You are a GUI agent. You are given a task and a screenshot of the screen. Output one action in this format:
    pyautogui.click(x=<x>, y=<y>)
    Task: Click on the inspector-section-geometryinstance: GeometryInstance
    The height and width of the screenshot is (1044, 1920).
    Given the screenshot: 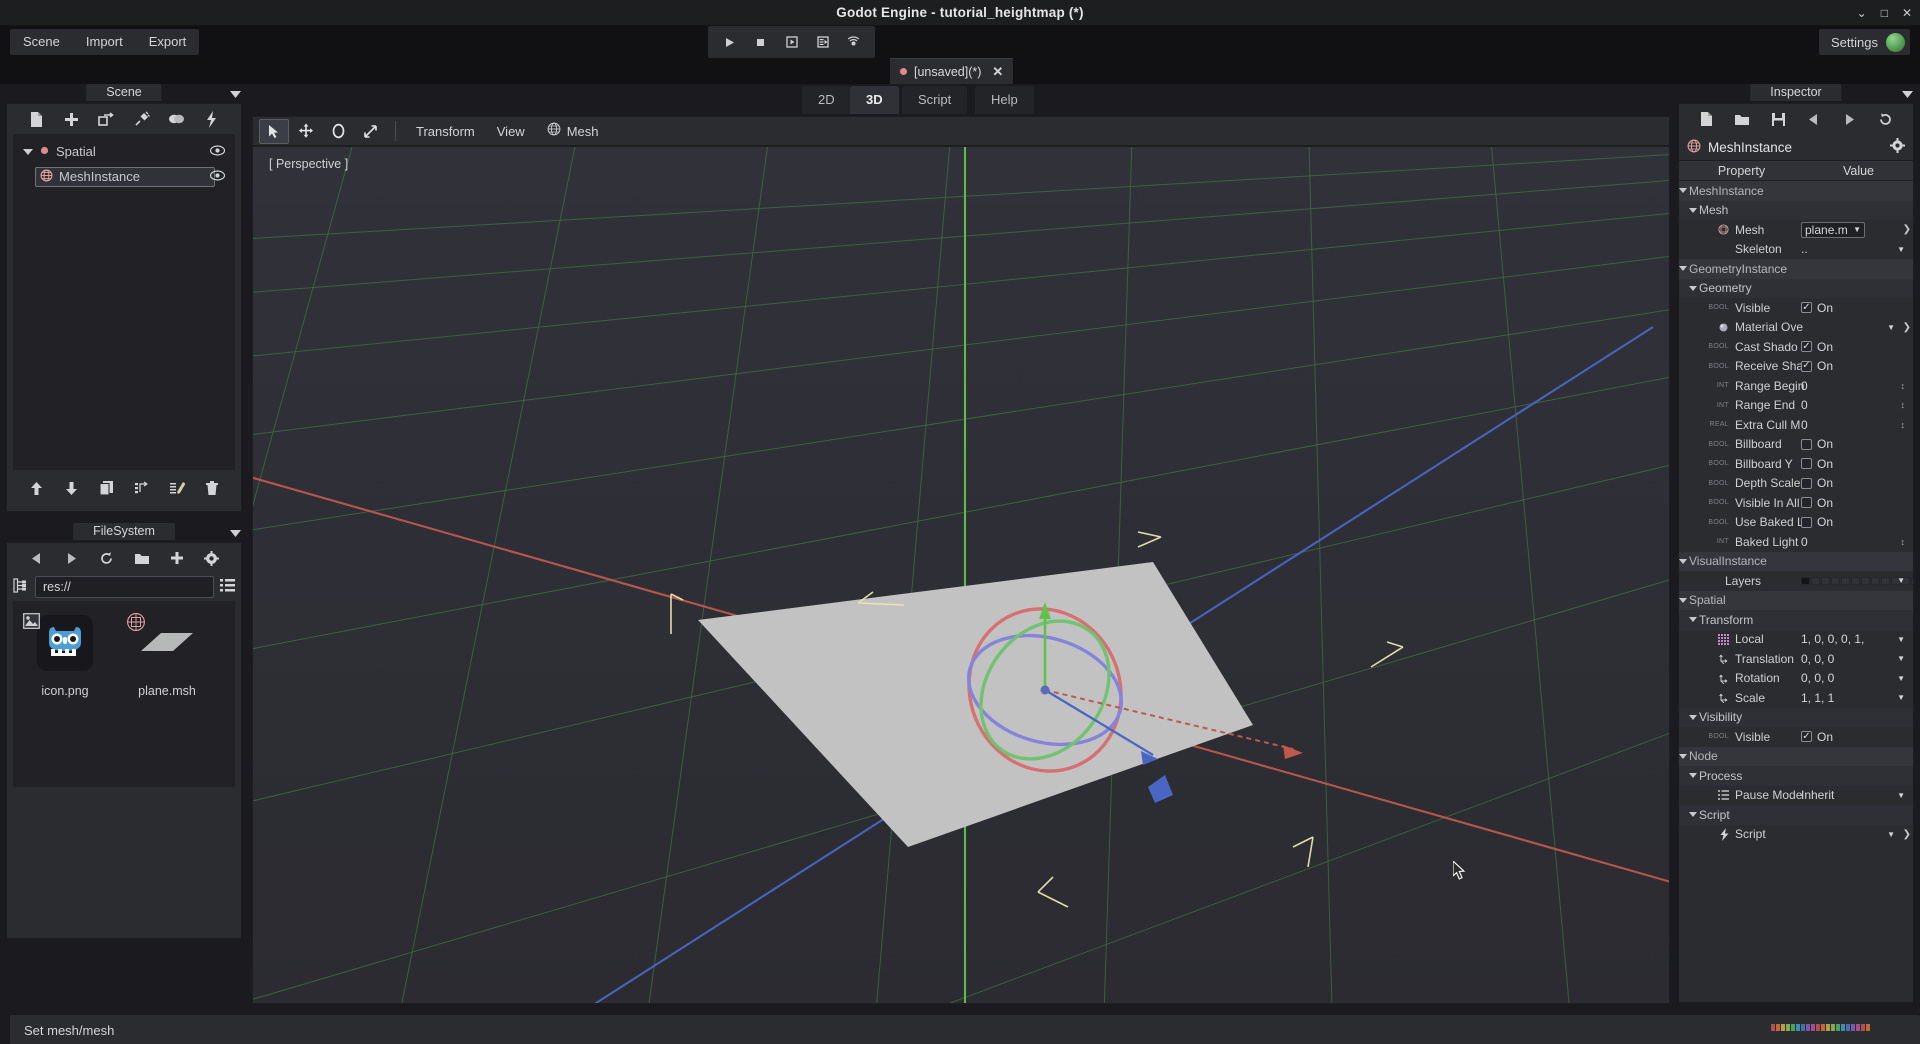 What is the action you would take?
    pyautogui.click(x=1796, y=269)
    